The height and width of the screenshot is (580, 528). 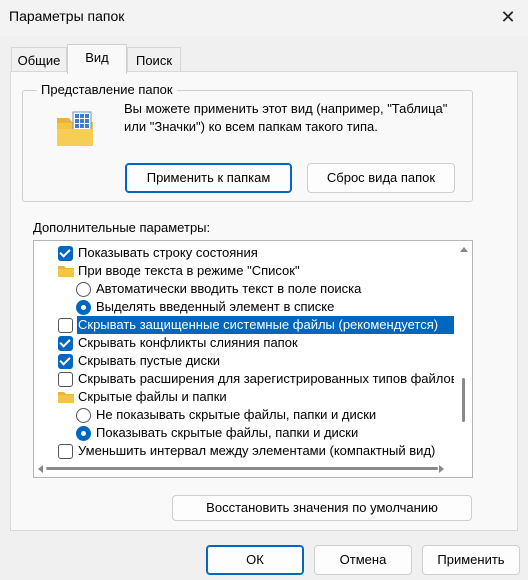 I want to click on vertical-scrollbar, so click(x=463, y=351).